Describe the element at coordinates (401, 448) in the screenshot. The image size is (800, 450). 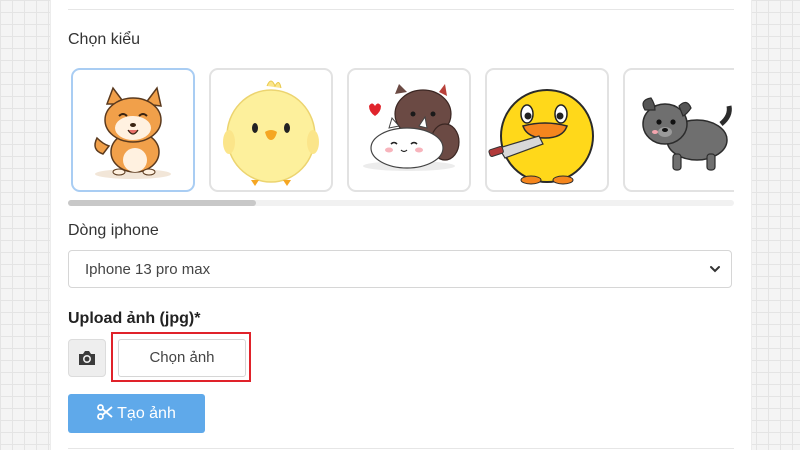
I see `divider-bottom` at that location.